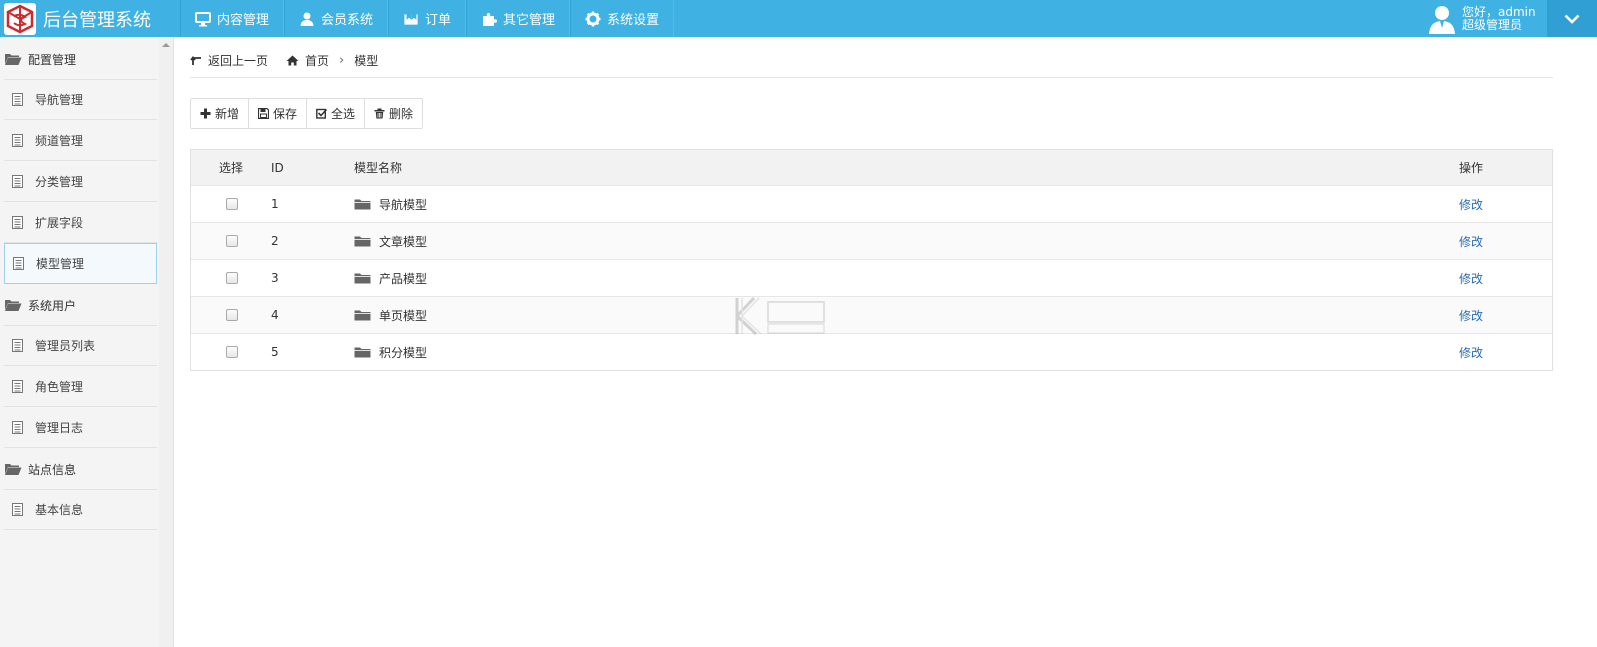 The image size is (1597, 647). I want to click on sidebar-item-admins: 管理员列表, so click(80, 345).